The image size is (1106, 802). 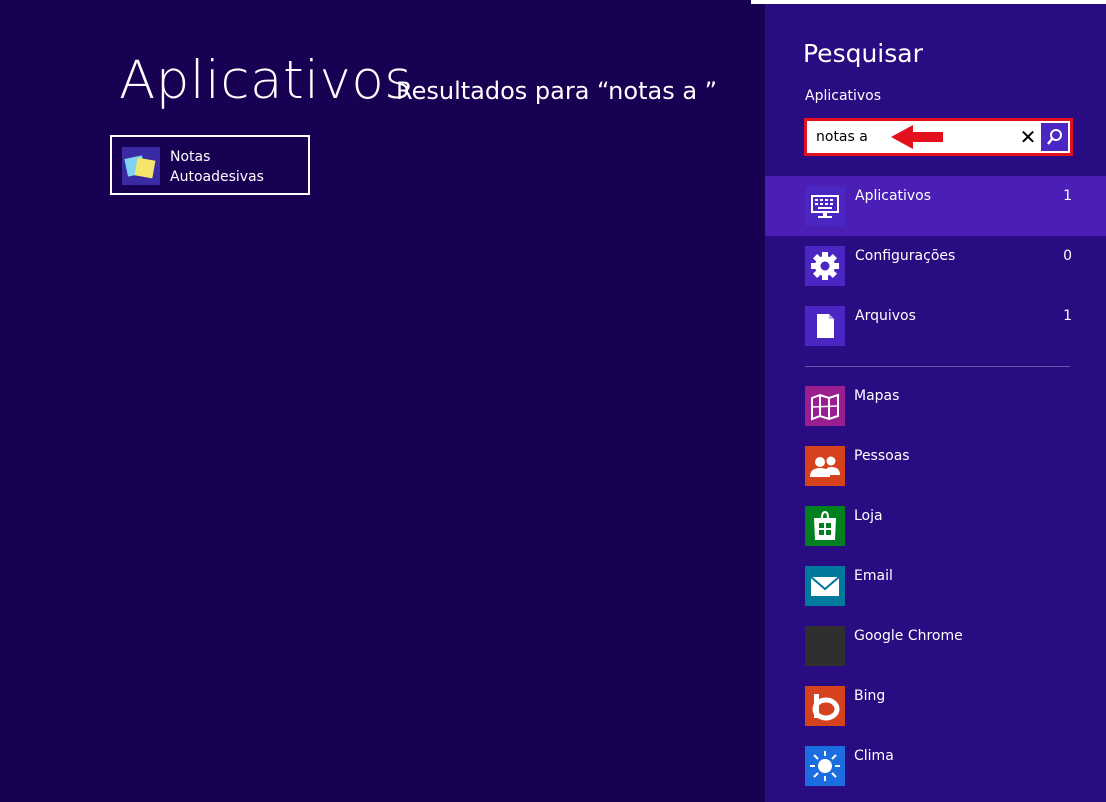 I want to click on app-clima: Clima, so click(x=935, y=766).